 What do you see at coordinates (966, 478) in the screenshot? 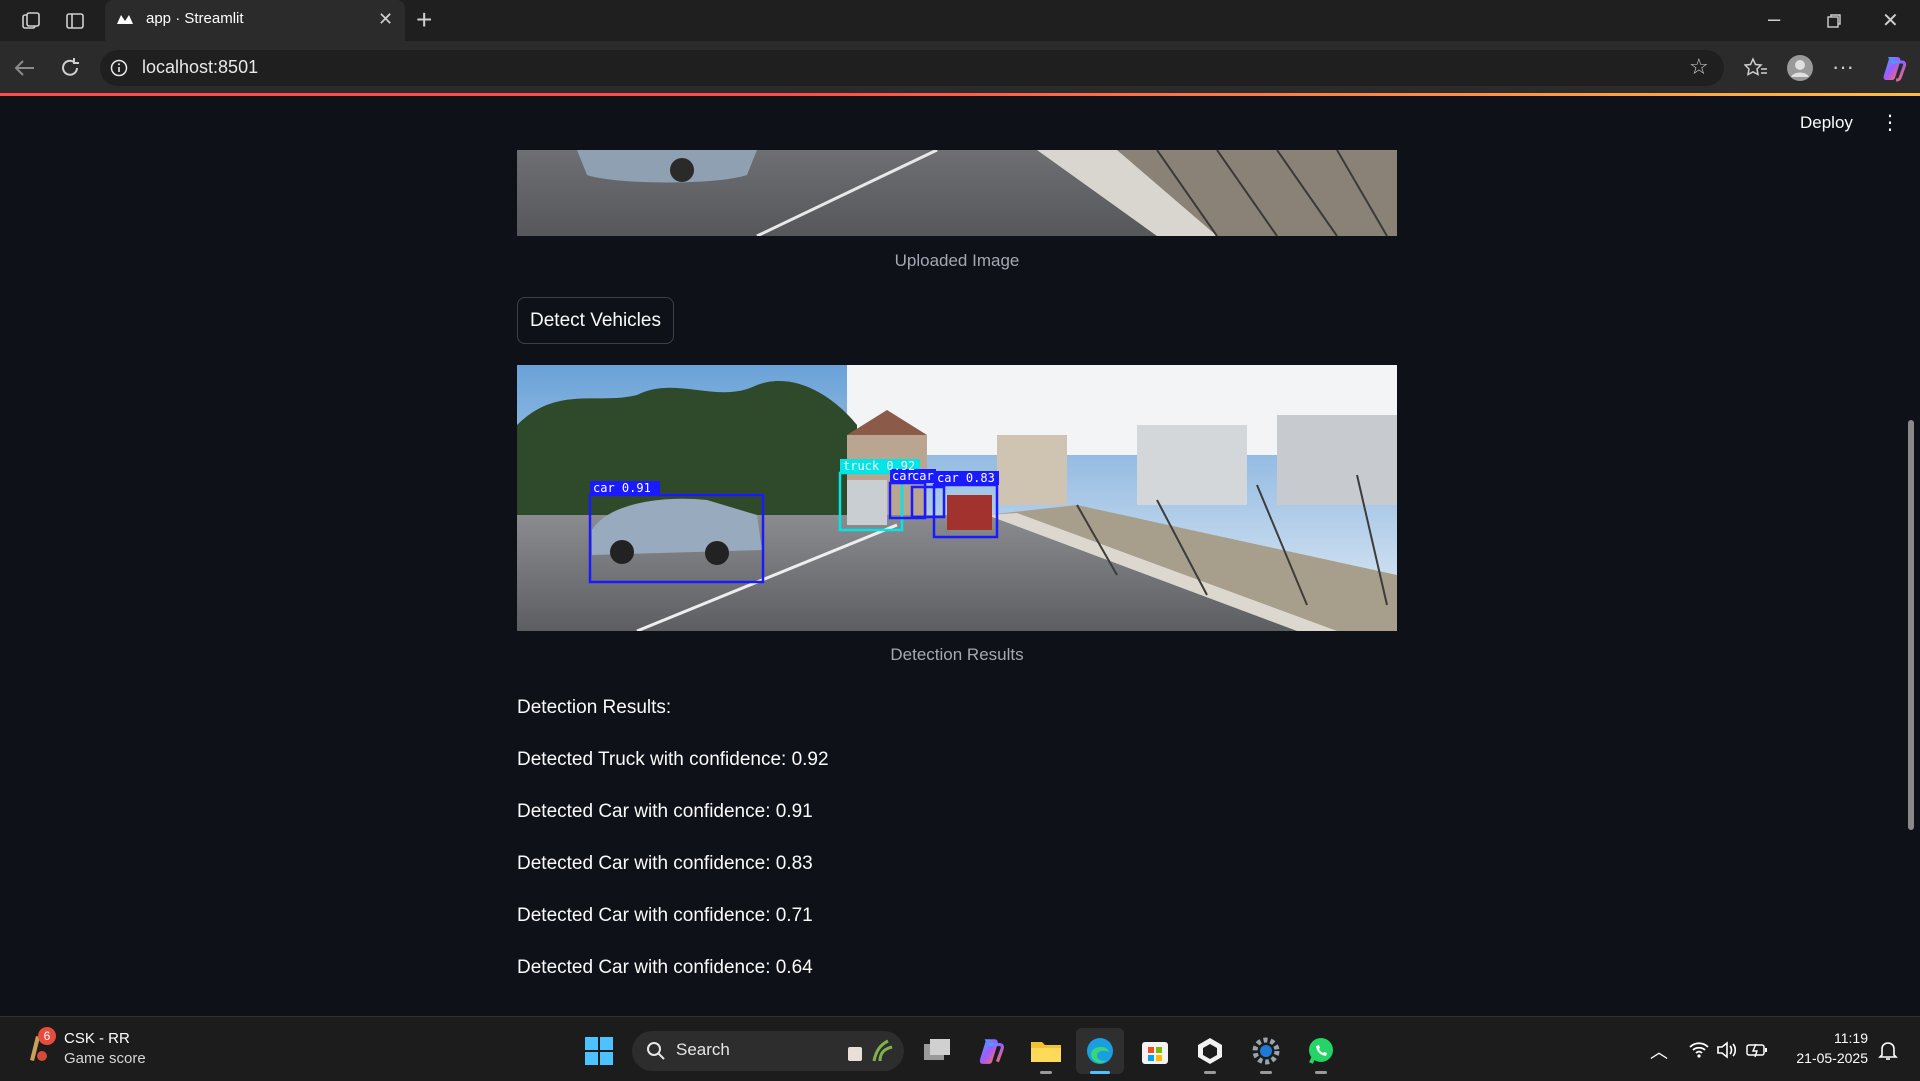
I see `box-label-car: car 0.83` at bounding box center [966, 478].